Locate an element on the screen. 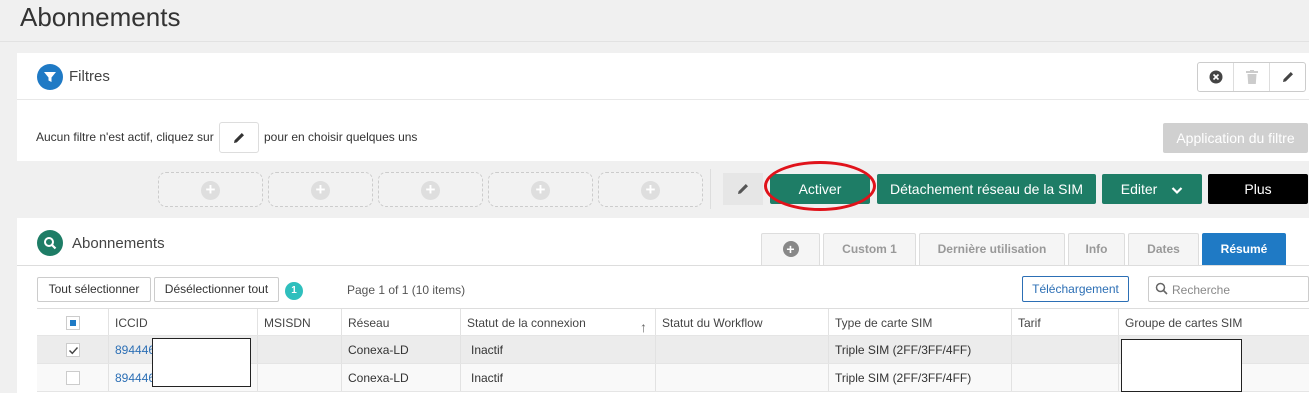 The image size is (1309, 393). sort-ascending-icon: ↑ is located at coordinates (643, 327).